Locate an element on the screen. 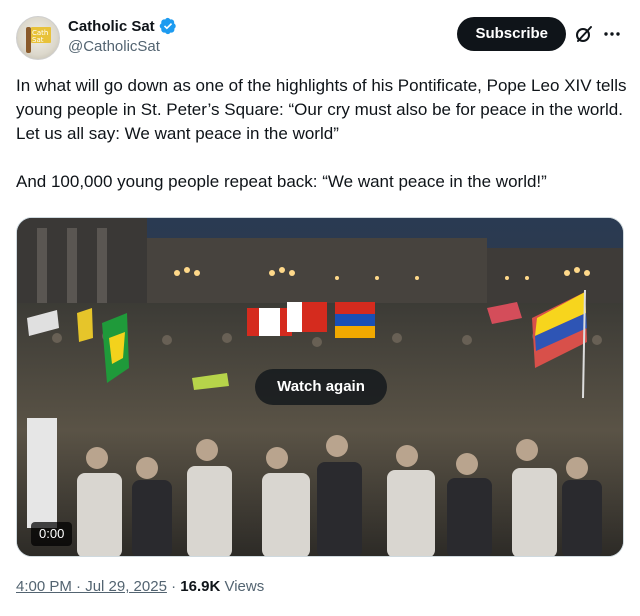  grok-icon is located at coordinates (584, 34).